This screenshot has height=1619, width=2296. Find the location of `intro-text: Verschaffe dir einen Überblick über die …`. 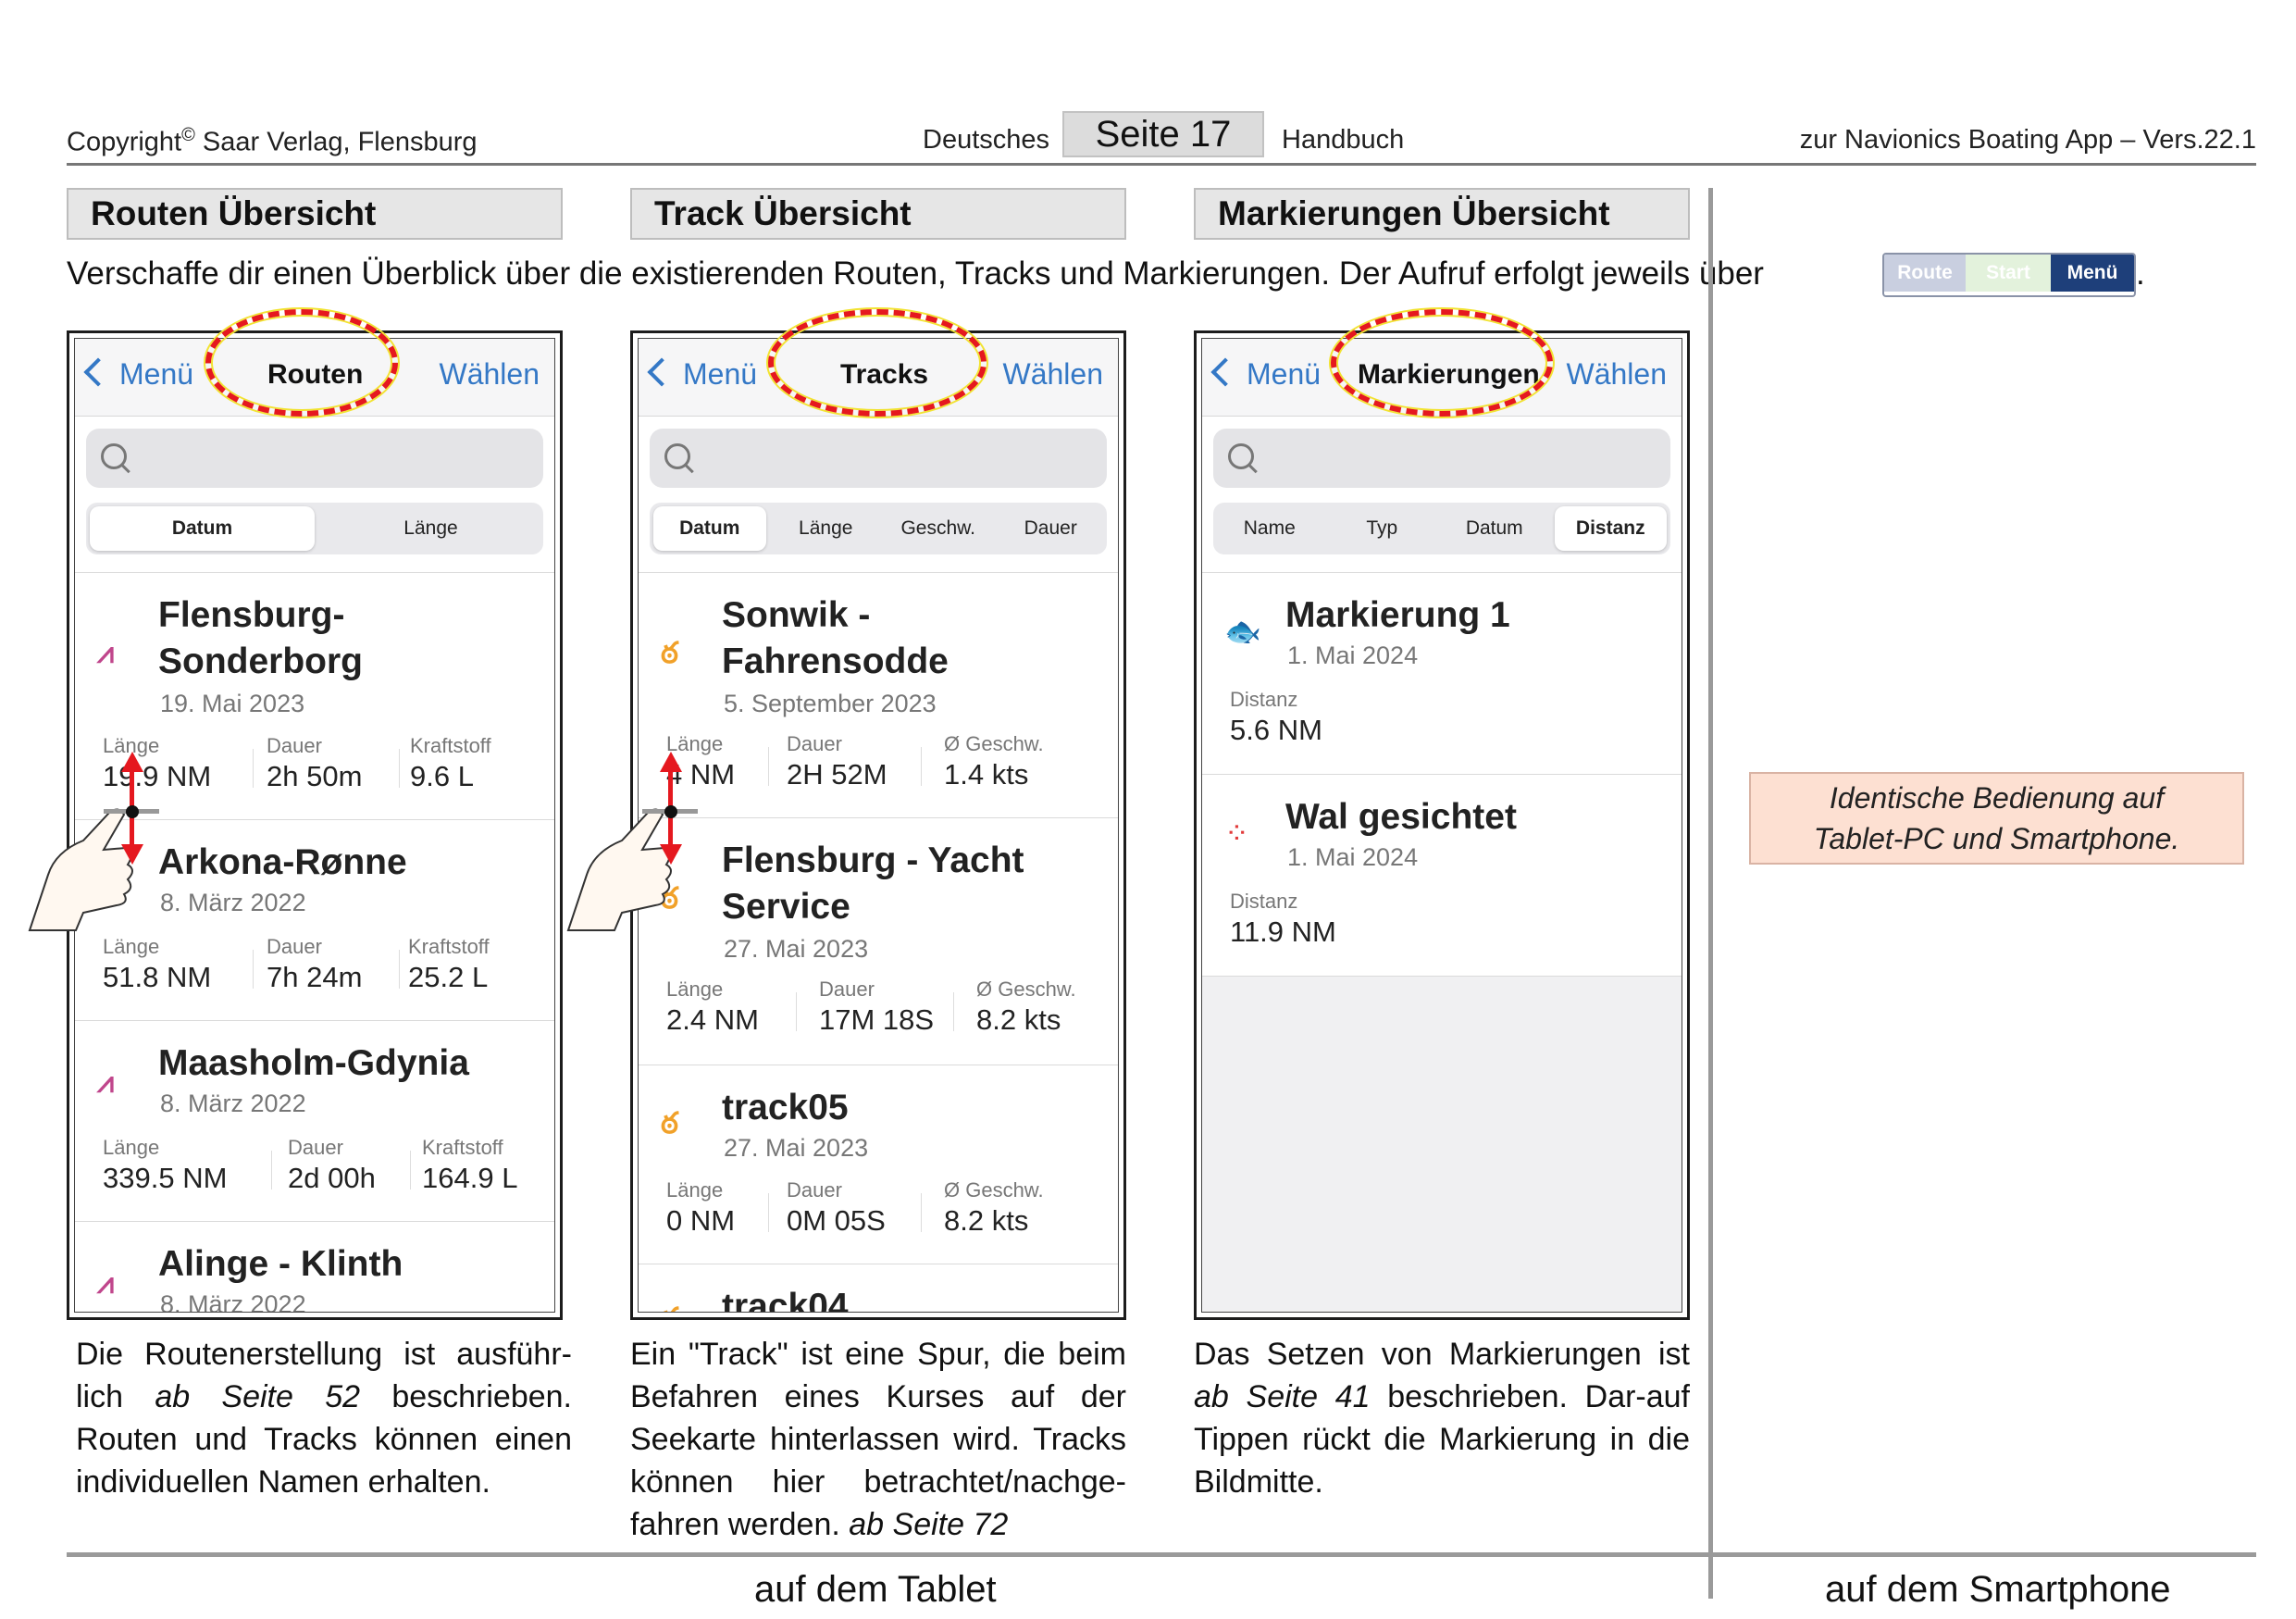

intro-text: Verschaffe dir einen Überblick über die … is located at coordinates (916, 274).